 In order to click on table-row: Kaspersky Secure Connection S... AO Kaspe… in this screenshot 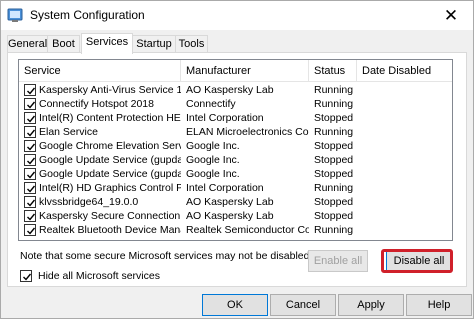, I will do `click(235, 216)`.